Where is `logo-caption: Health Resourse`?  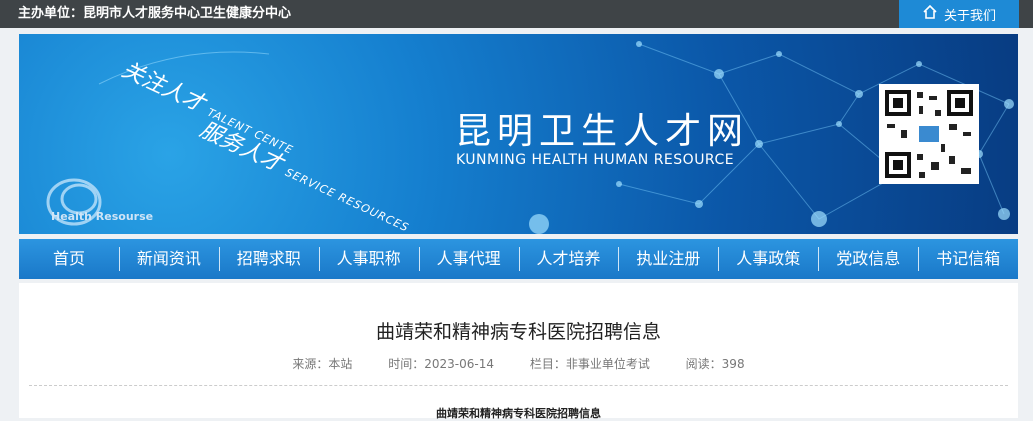
logo-caption: Health Resourse is located at coordinates (102, 216).